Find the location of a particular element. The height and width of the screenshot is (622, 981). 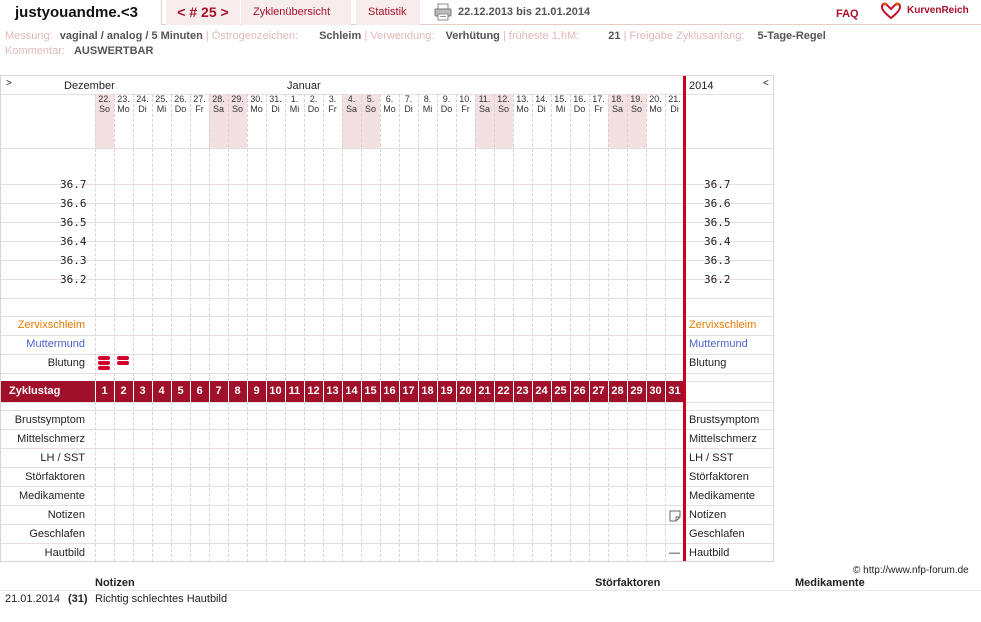

cycle-navigator: < # 25 > is located at coordinates (203, 12).